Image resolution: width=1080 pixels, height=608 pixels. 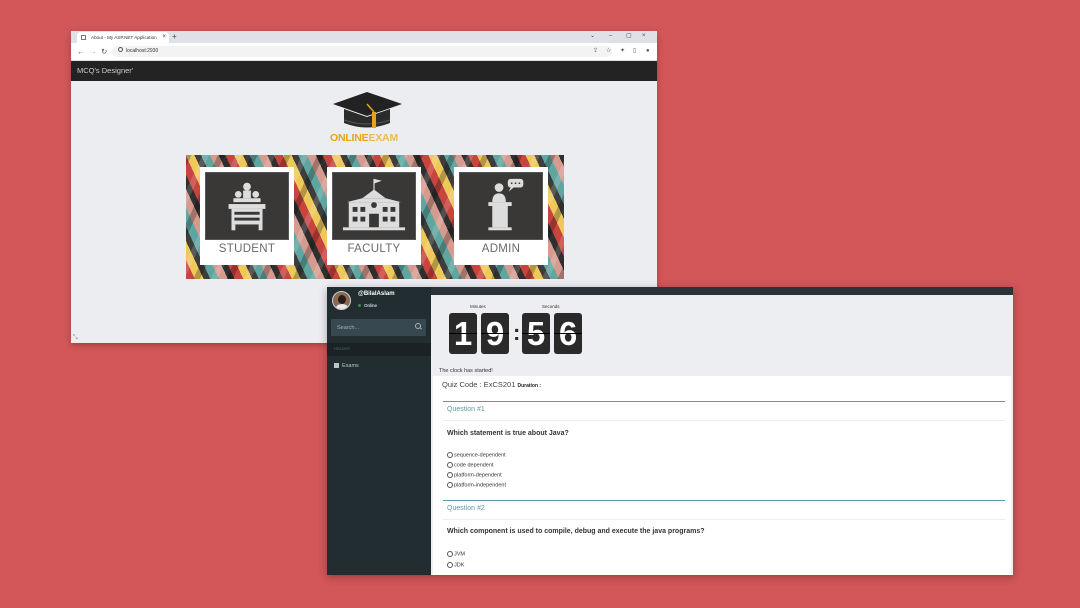 I want to click on sidebar-item-exams: Exams, so click(x=346, y=366).